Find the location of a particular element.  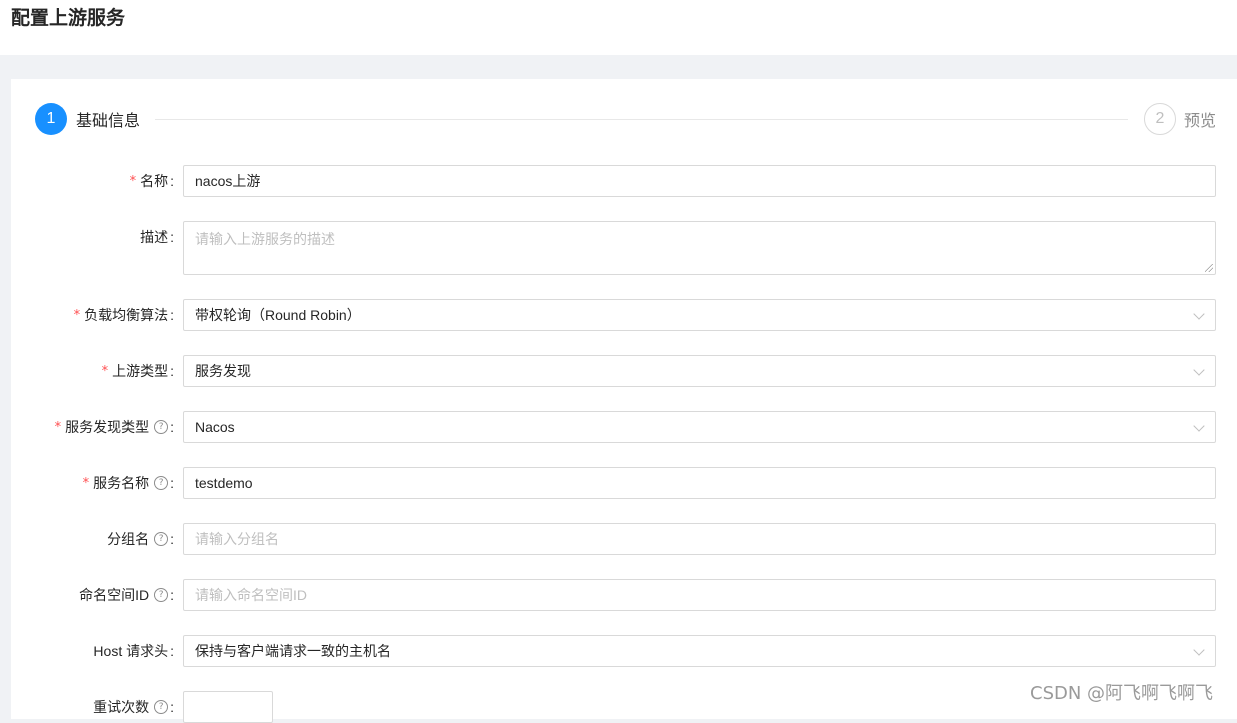

discovery-type-select: Nacos is located at coordinates (699, 427).